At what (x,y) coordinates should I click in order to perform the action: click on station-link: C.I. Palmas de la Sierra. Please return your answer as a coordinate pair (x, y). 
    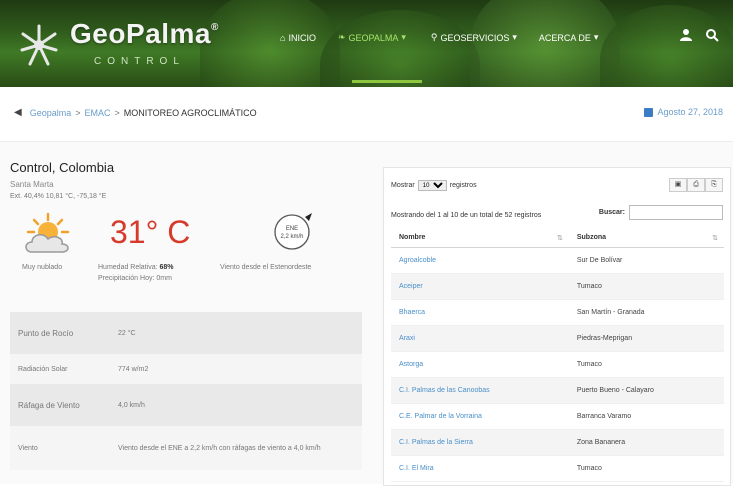
    Looking at the image, I should click on (480, 442).